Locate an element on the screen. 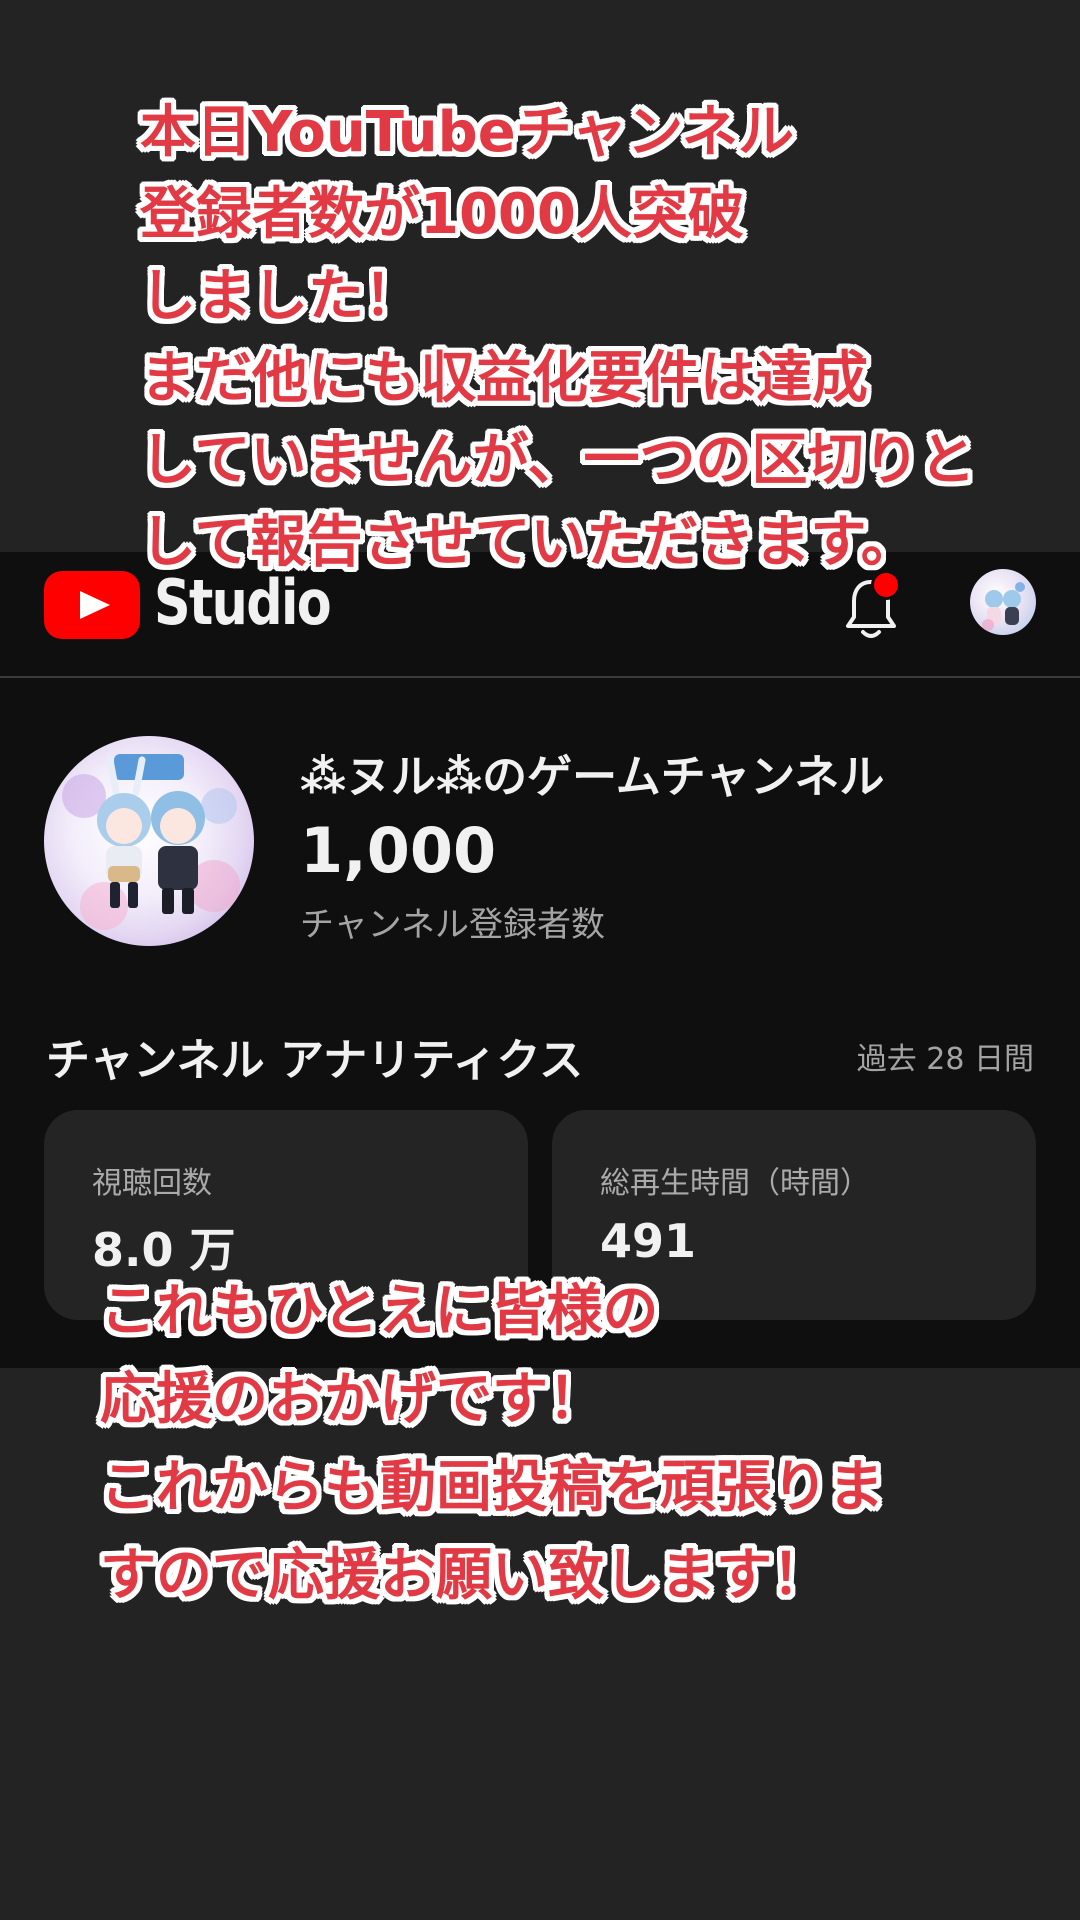 The width and height of the screenshot is (1080, 1920). watch-time-label: 総再生時間（時間） is located at coordinates (735, 1183).